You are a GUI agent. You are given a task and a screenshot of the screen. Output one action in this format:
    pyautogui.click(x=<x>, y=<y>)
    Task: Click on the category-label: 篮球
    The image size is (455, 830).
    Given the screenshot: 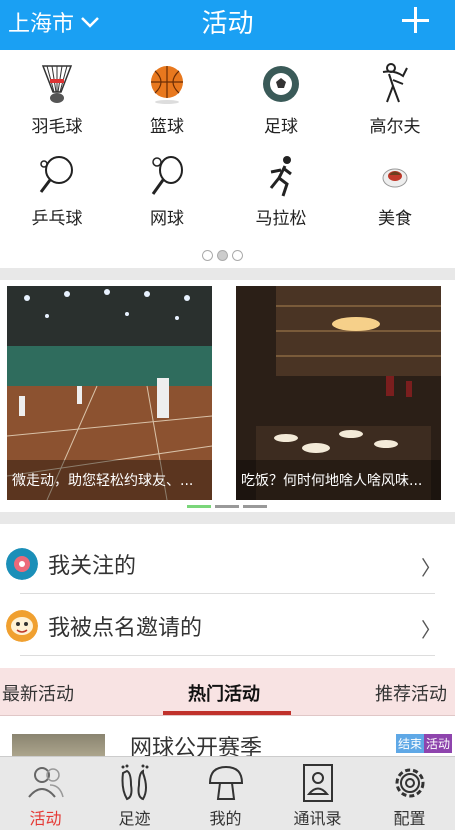 What is the action you would take?
    pyautogui.click(x=167, y=127)
    